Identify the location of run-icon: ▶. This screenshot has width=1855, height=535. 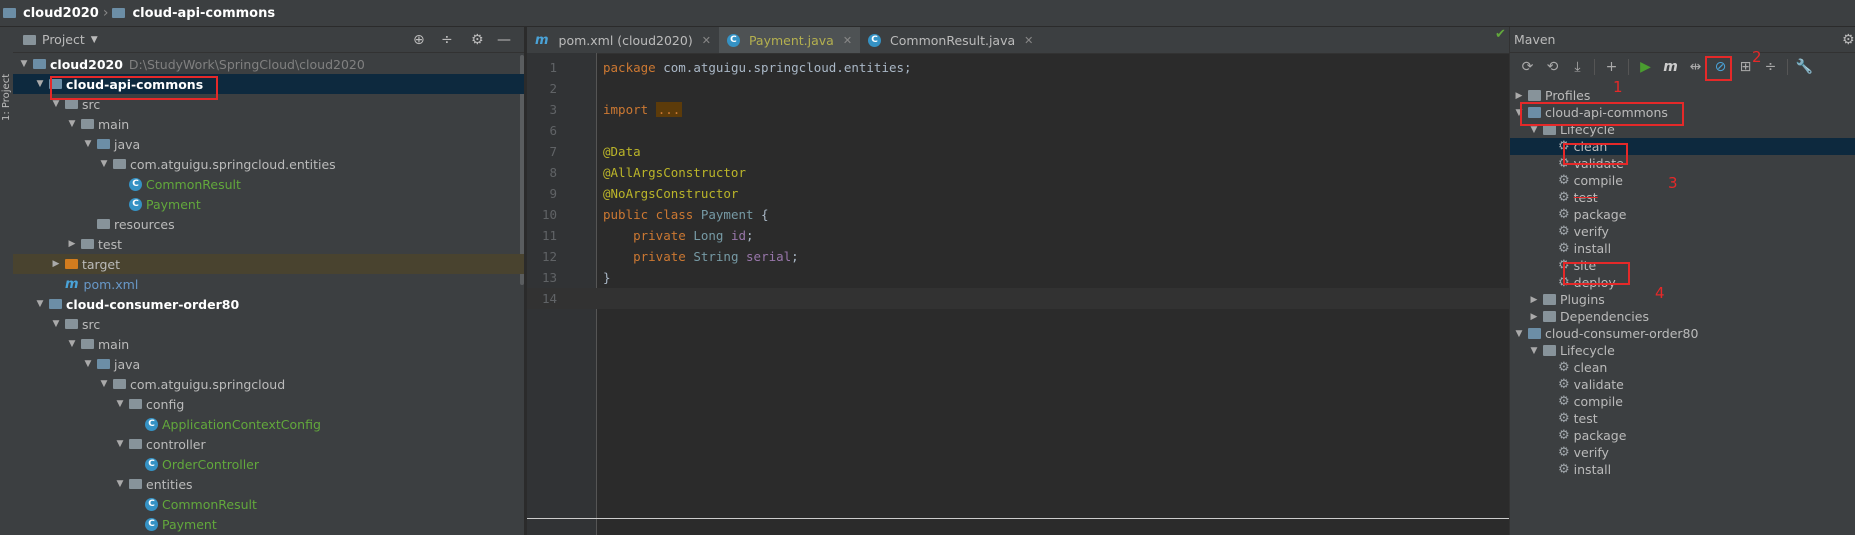
(1645, 67).